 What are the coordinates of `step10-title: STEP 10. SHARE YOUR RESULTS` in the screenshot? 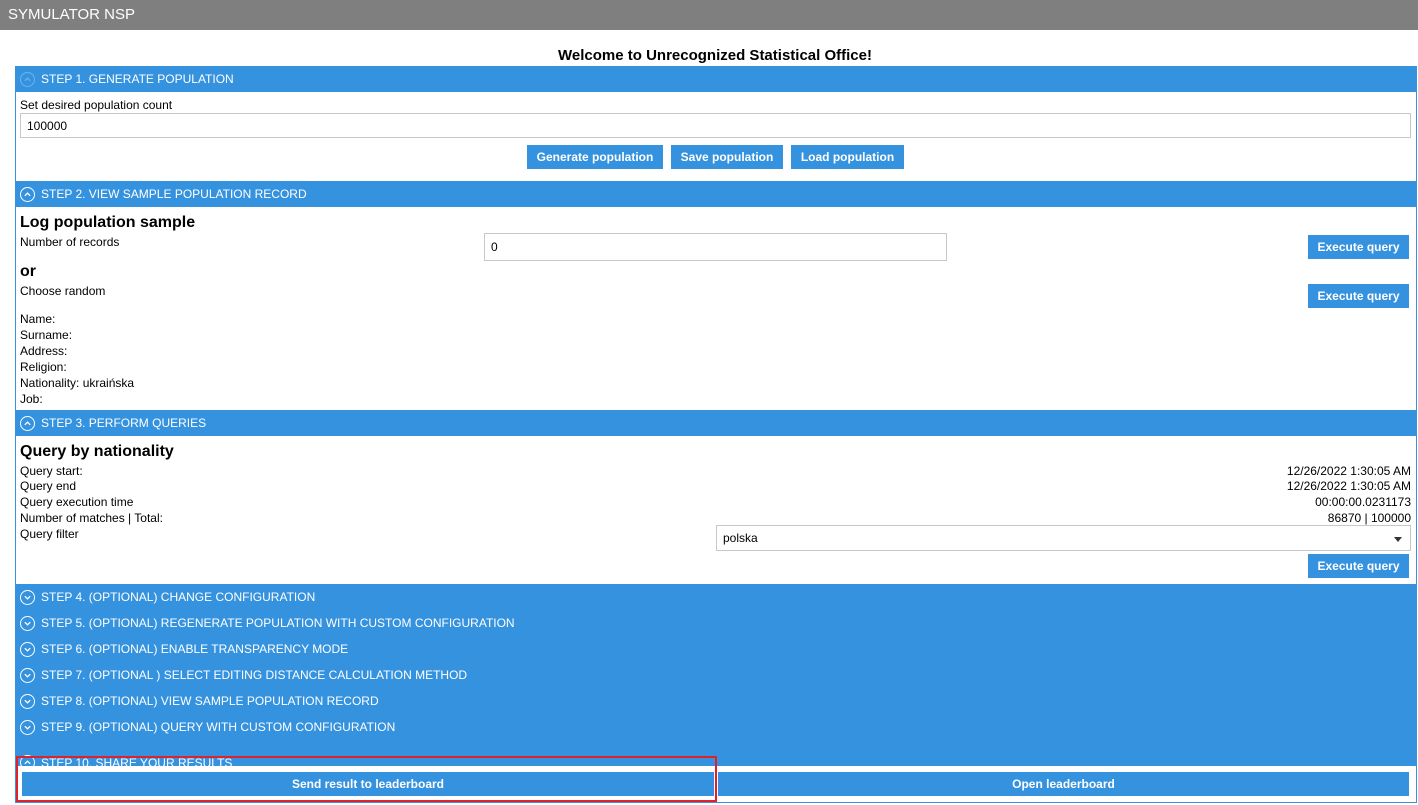 It's located at (137, 761).